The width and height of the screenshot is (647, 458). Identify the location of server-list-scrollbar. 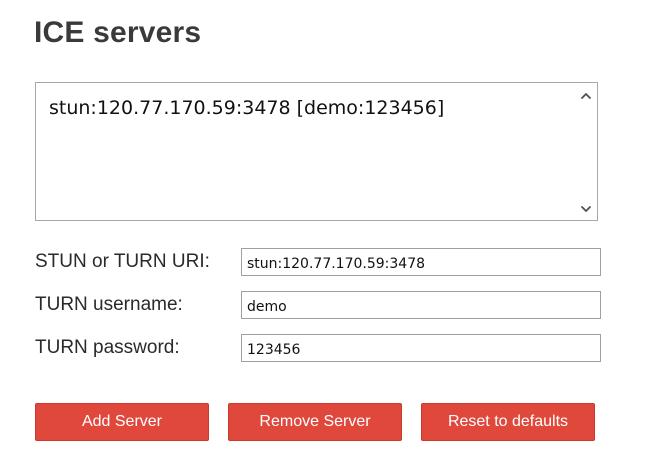
(586, 151).